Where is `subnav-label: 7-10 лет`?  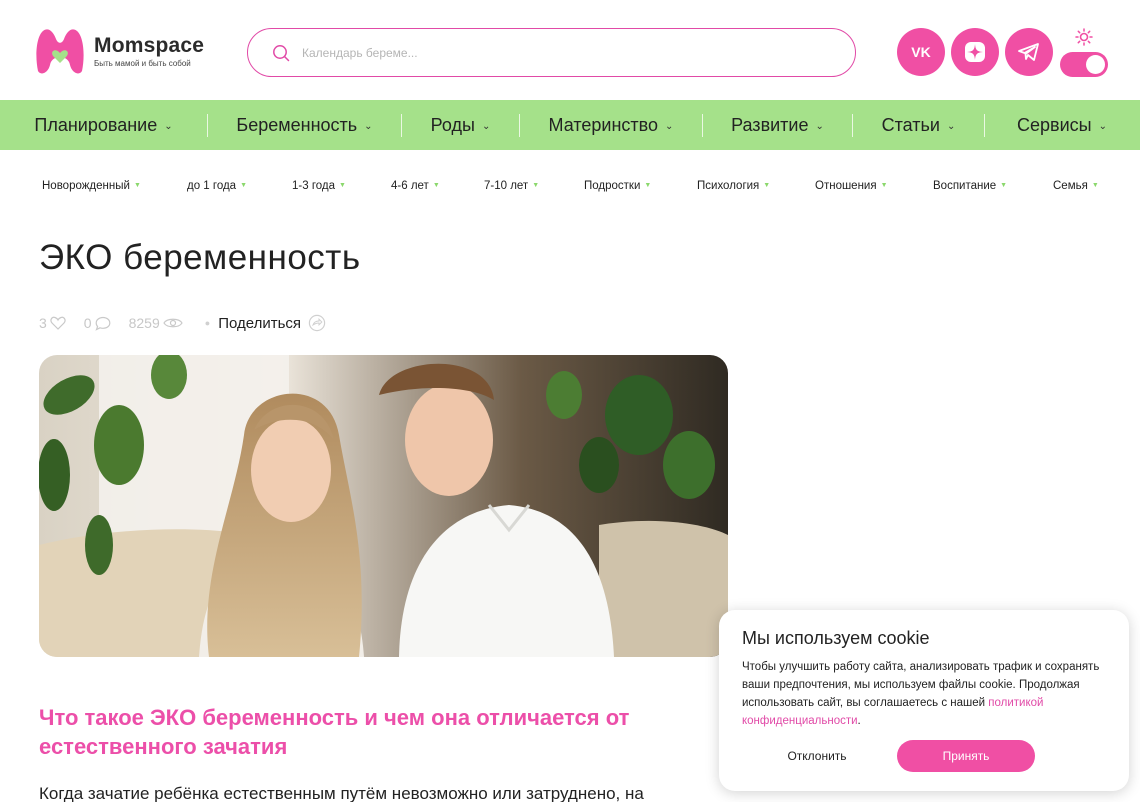 subnav-label: 7-10 лет is located at coordinates (506, 186).